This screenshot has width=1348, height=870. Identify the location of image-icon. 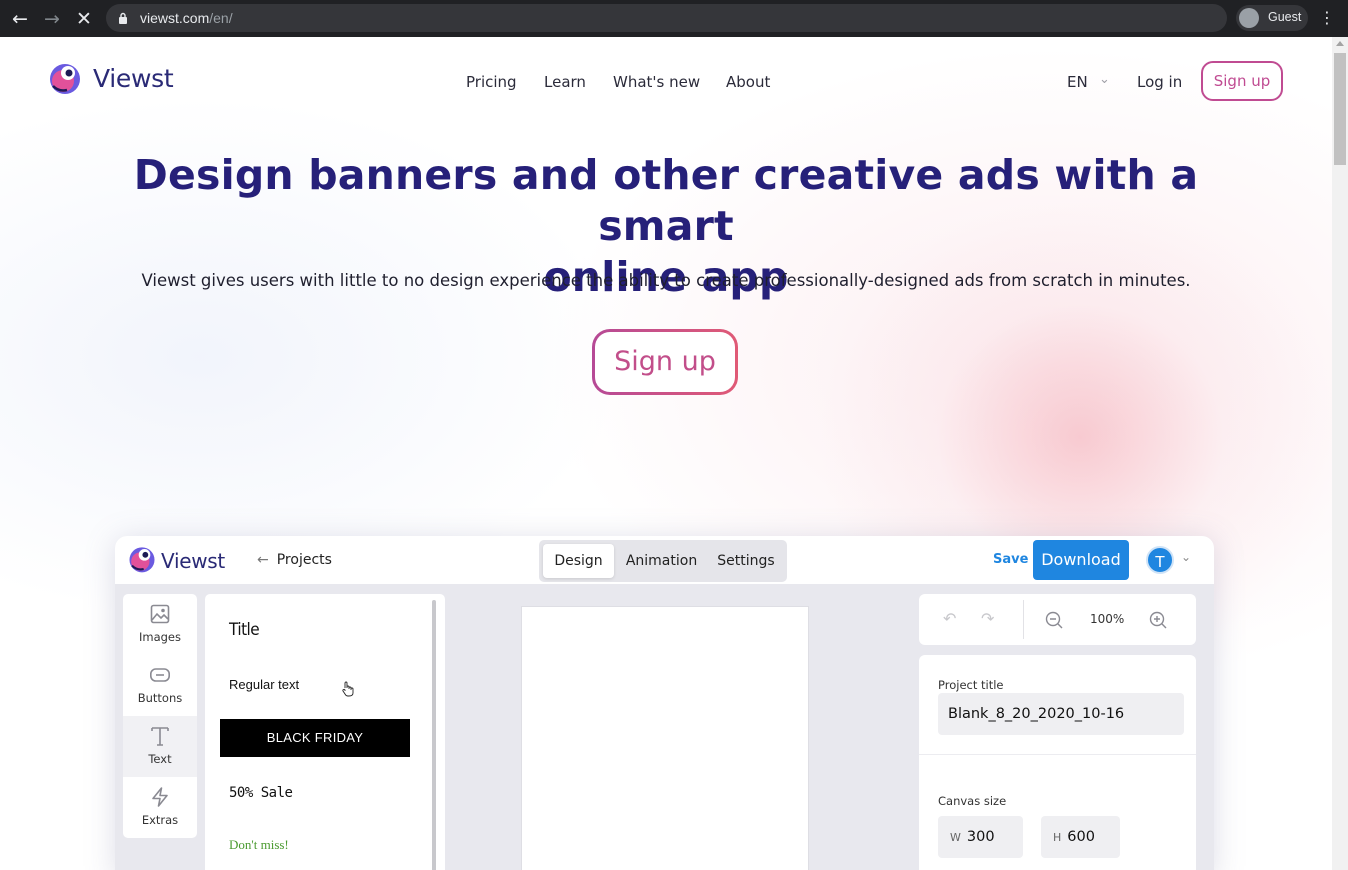
(160, 614).